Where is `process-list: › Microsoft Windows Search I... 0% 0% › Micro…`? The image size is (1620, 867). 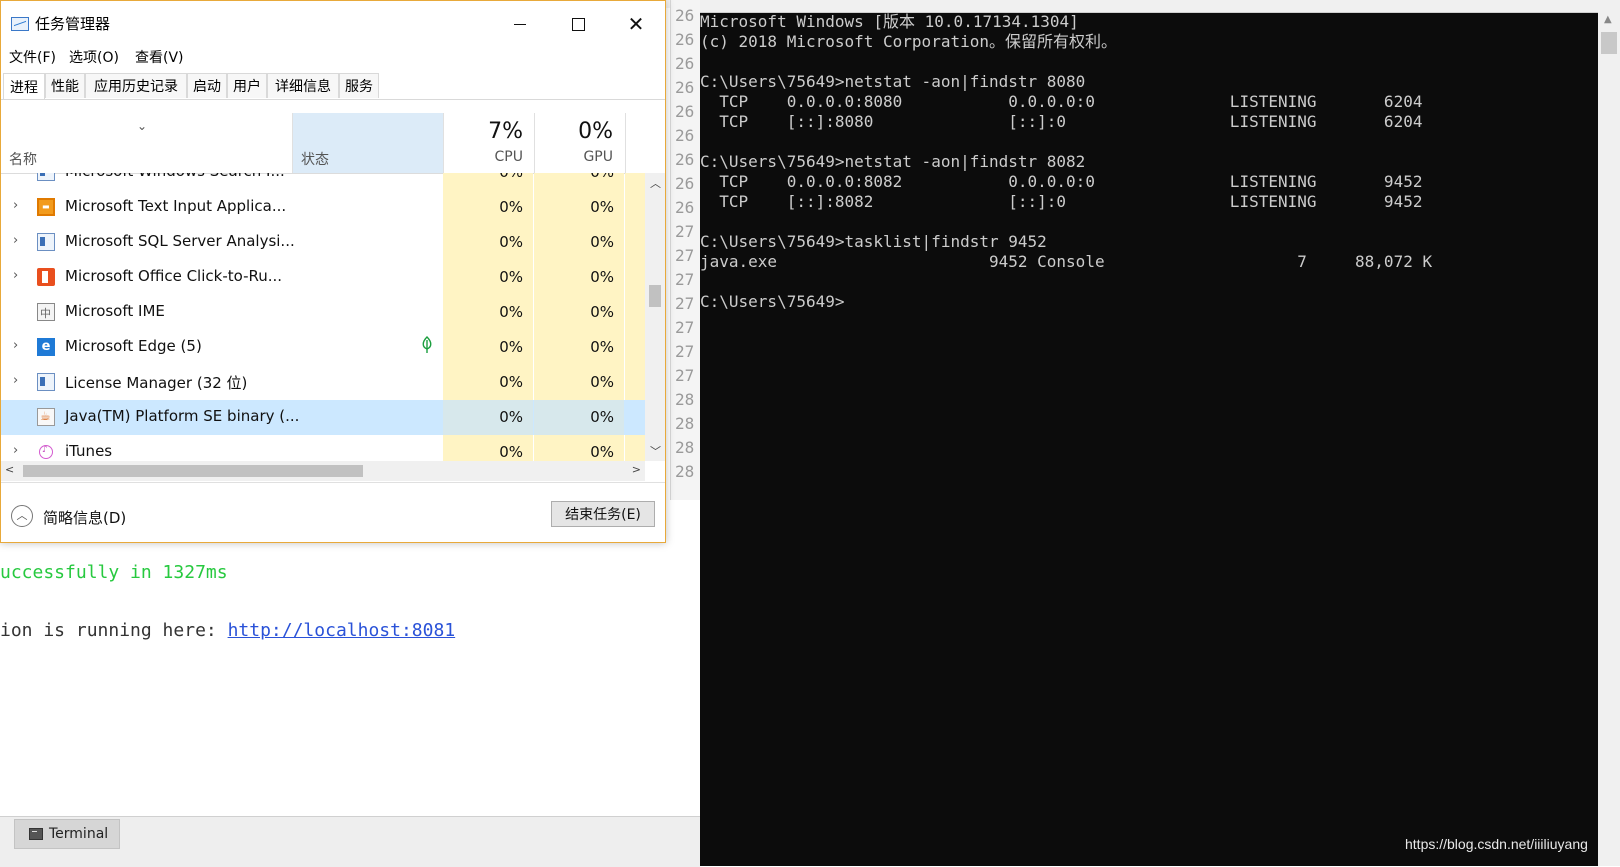 process-list: › Microsoft Windows Search I... 0% 0% › Micro… is located at coordinates (323, 317).